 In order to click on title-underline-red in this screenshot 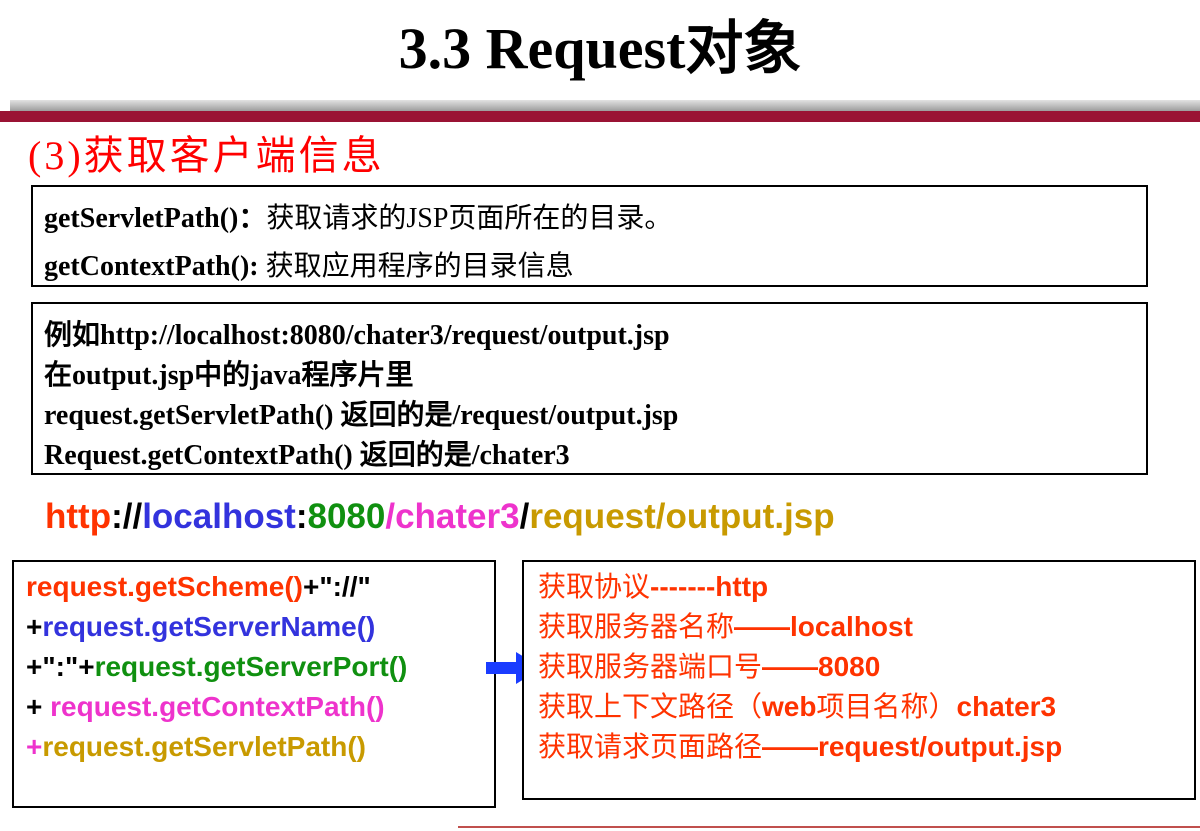, I will do `click(600, 116)`.